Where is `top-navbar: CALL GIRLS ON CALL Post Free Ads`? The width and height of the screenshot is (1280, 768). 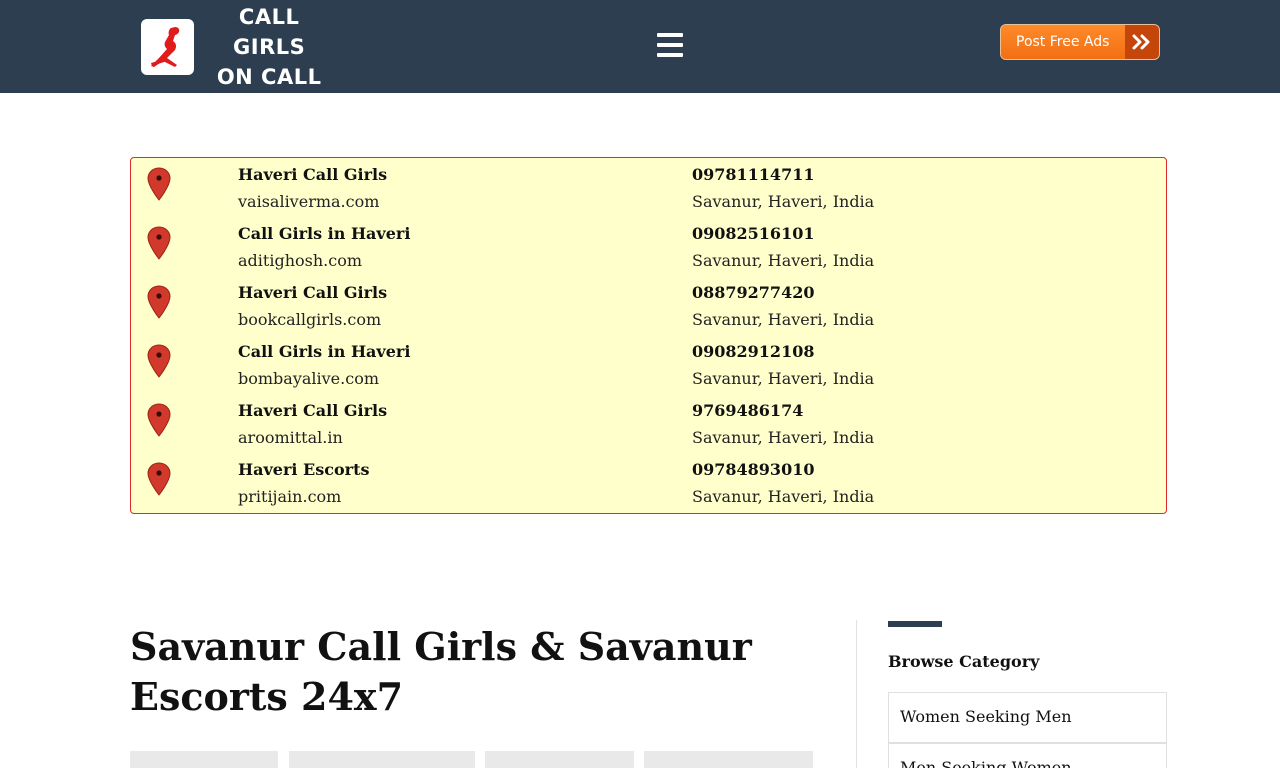
top-navbar: CALL GIRLS ON CALL Post Free Ads is located at coordinates (640, 46).